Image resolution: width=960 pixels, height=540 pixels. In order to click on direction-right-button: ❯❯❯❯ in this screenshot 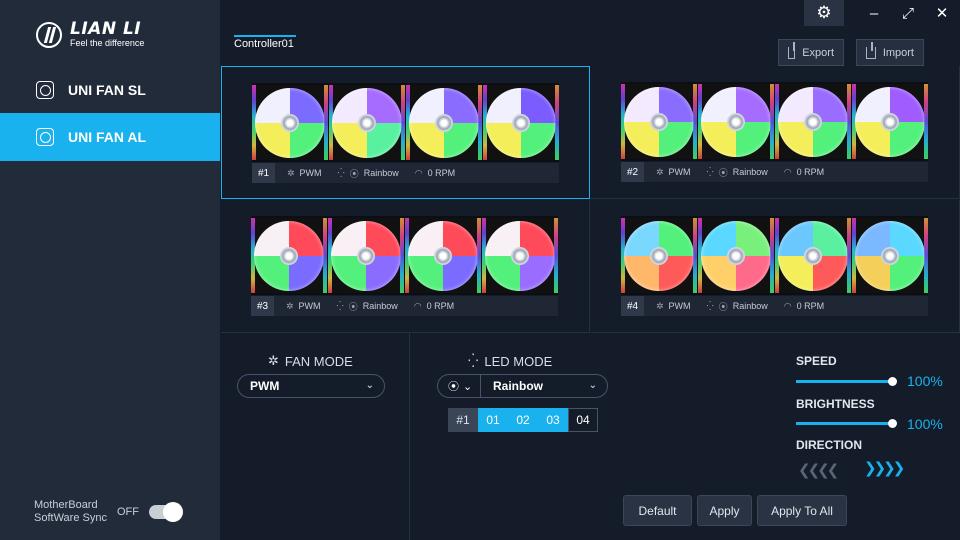, I will do `click(890, 469)`.